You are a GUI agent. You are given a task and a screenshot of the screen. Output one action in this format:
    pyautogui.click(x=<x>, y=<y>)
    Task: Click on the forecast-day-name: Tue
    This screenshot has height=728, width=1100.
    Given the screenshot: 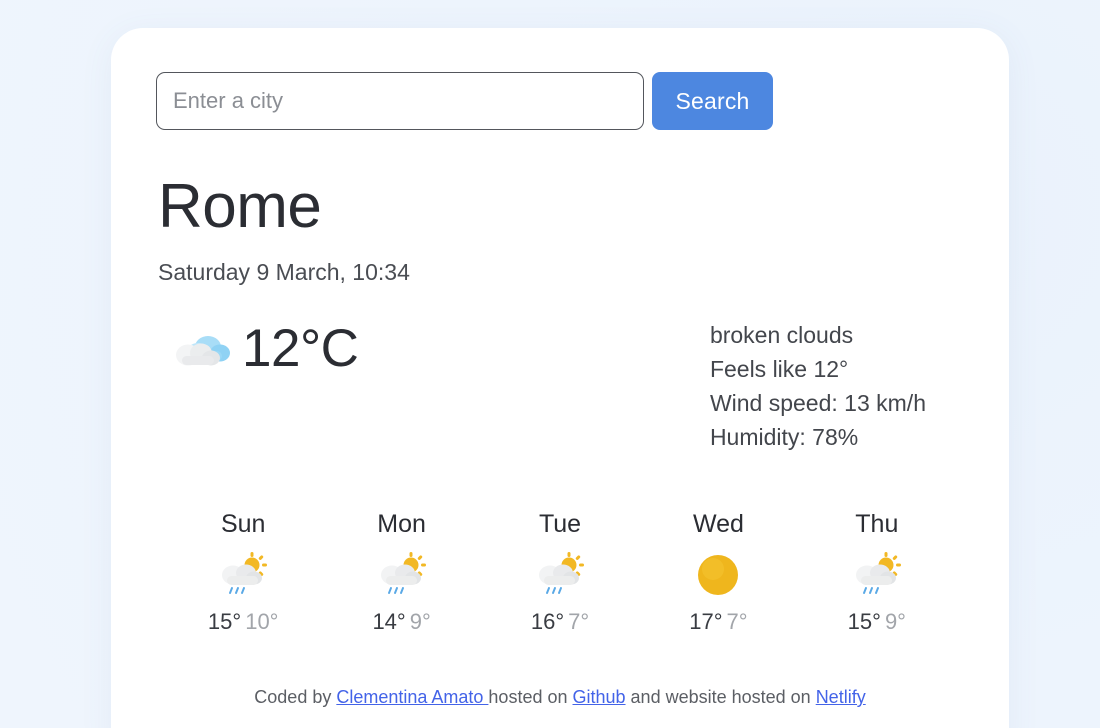 What is the action you would take?
    pyautogui.click(x=560, y=524)
    